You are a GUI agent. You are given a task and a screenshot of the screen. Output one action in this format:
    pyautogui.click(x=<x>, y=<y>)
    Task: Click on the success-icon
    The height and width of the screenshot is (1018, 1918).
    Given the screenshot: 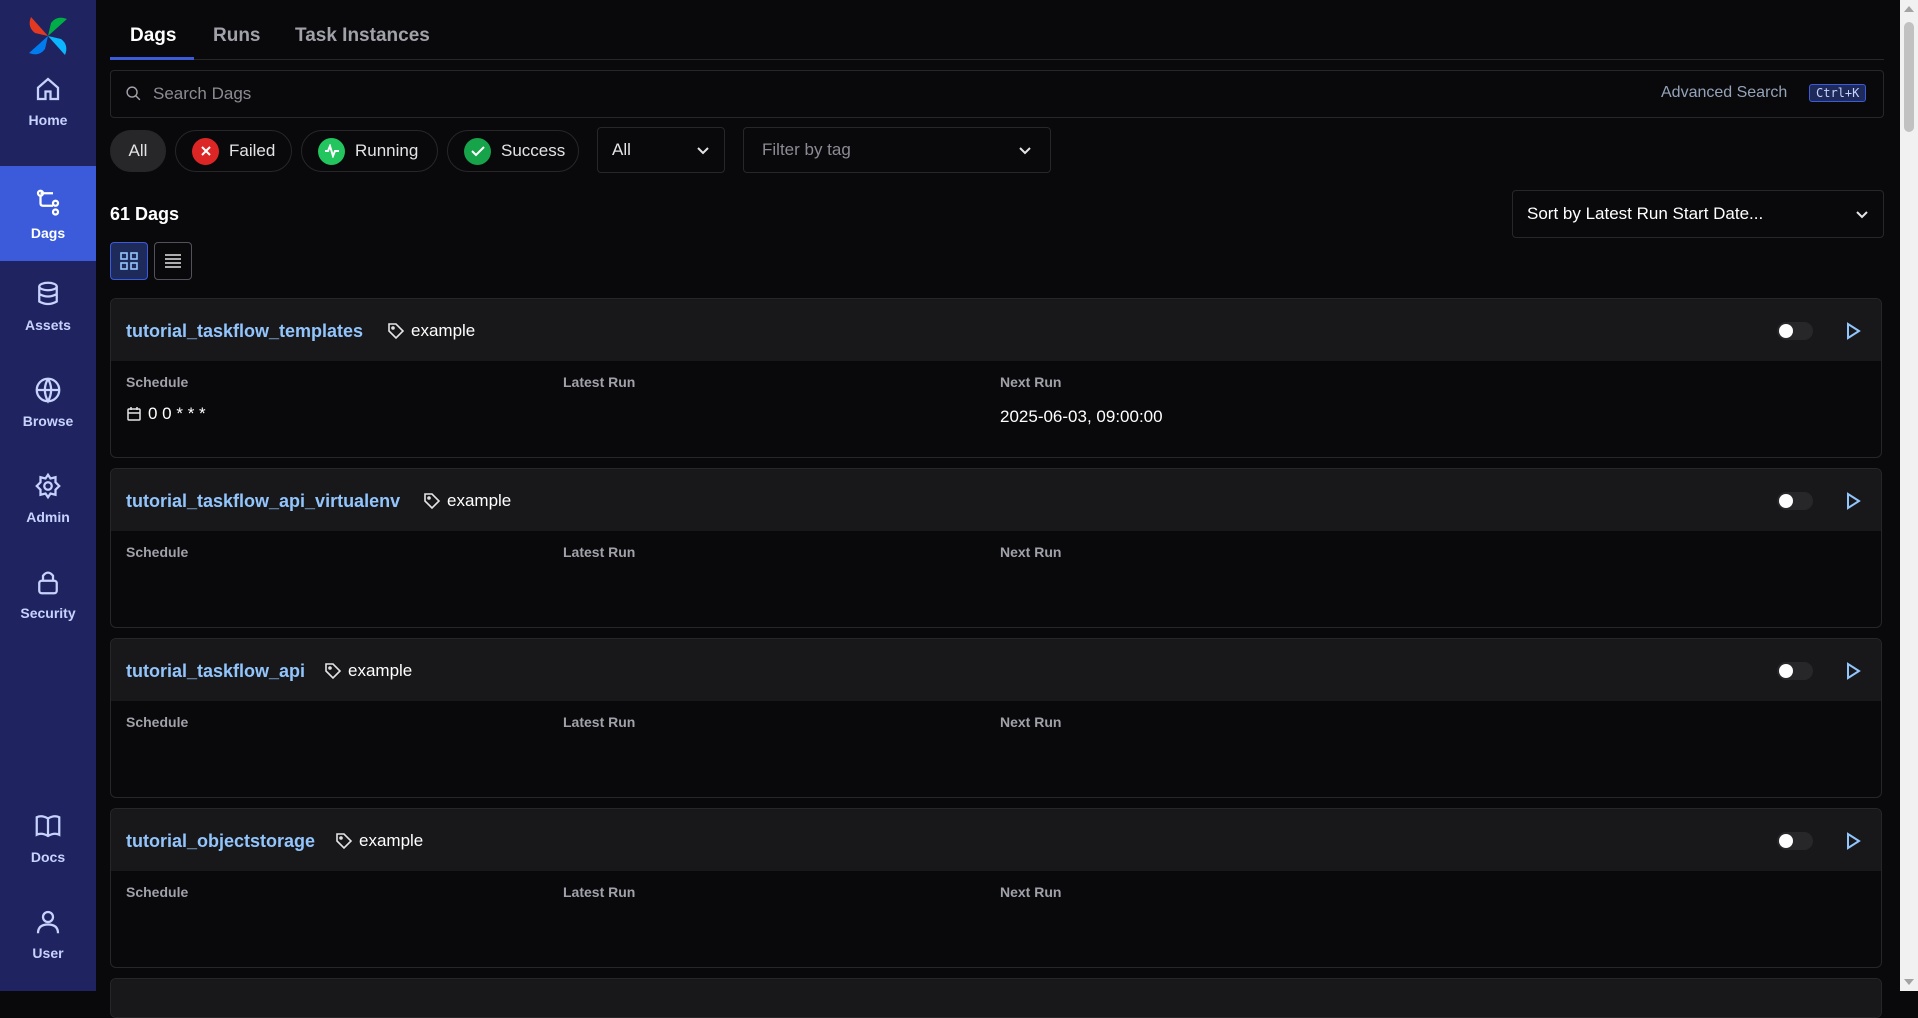 What is the action you would take?
    pyautogui.click(x=477, y=151)
    